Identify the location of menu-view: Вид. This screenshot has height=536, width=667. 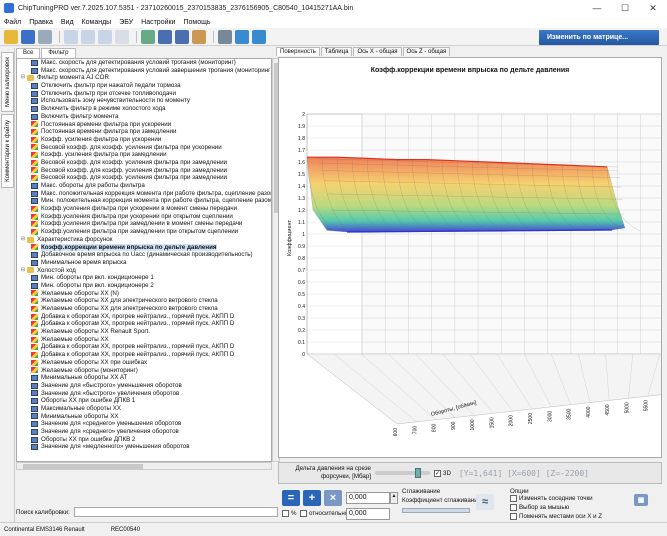
(67, 22).